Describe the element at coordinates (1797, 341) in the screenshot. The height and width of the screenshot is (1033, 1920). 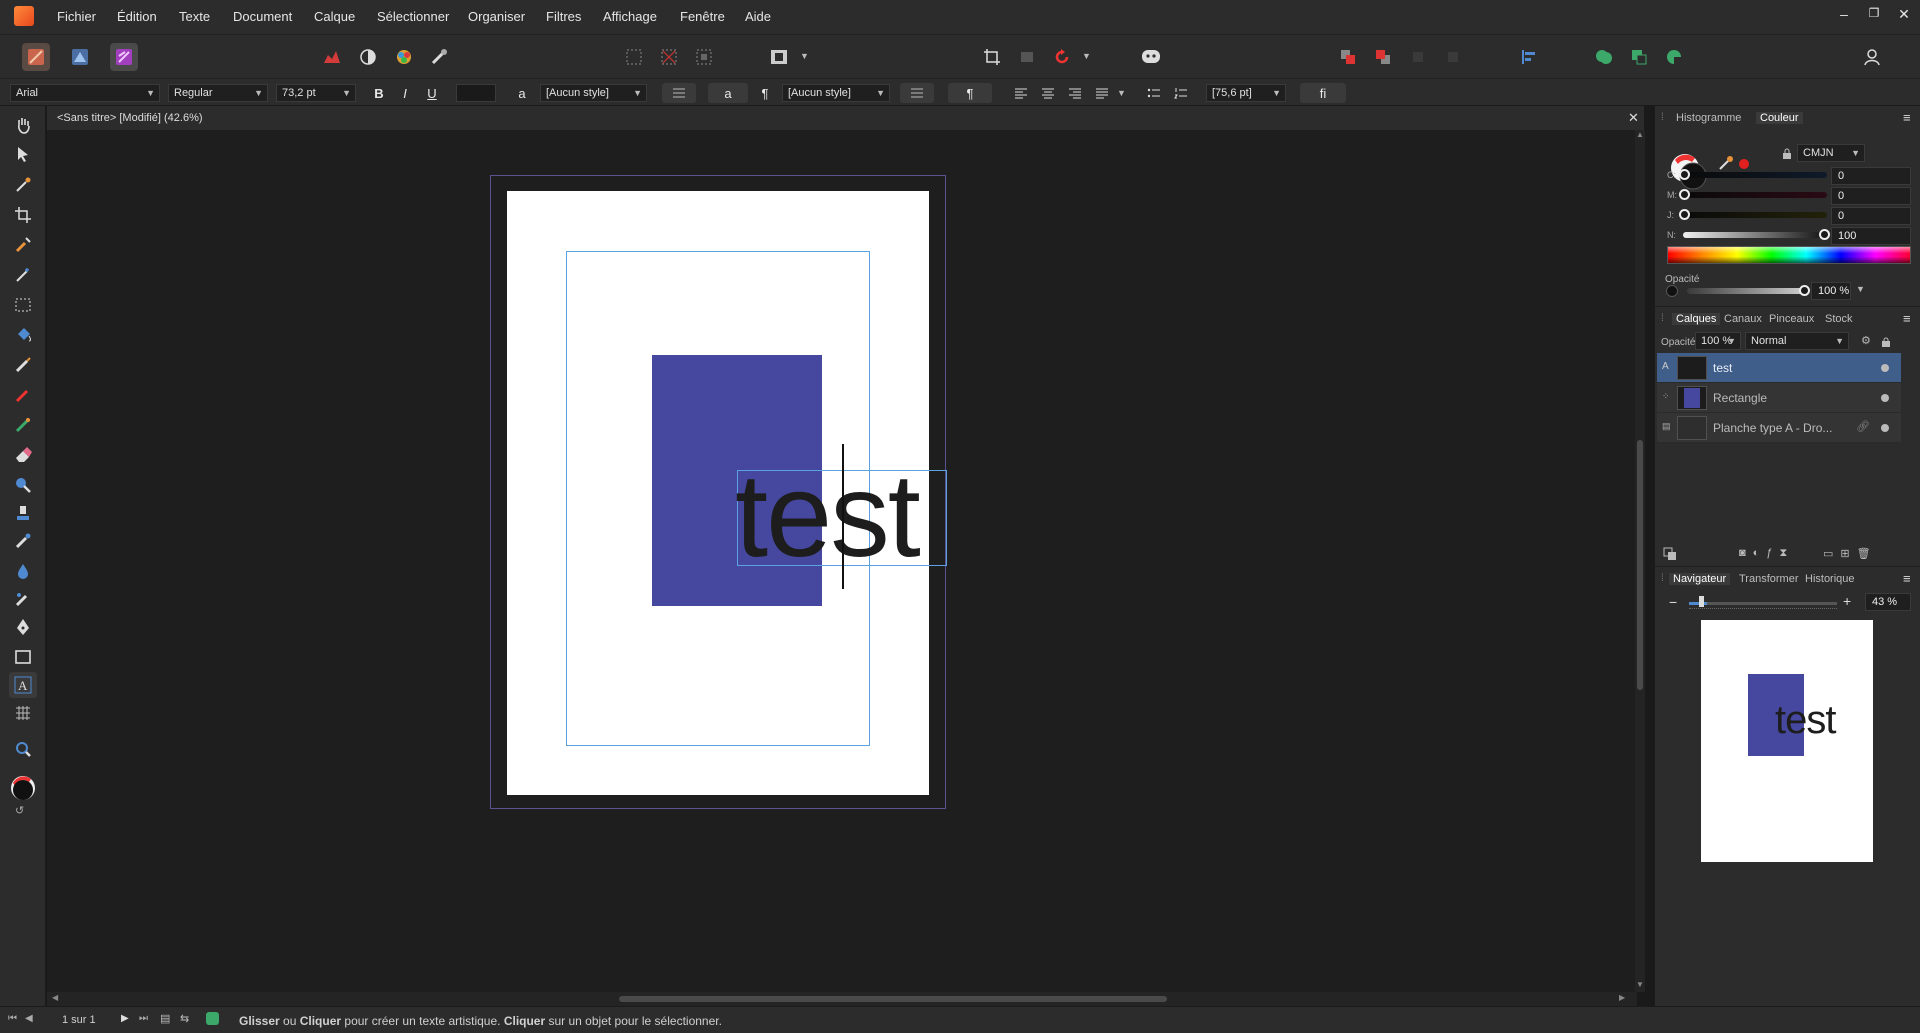
I see `blend-mode-dropdown: Normal ▼` at that location.